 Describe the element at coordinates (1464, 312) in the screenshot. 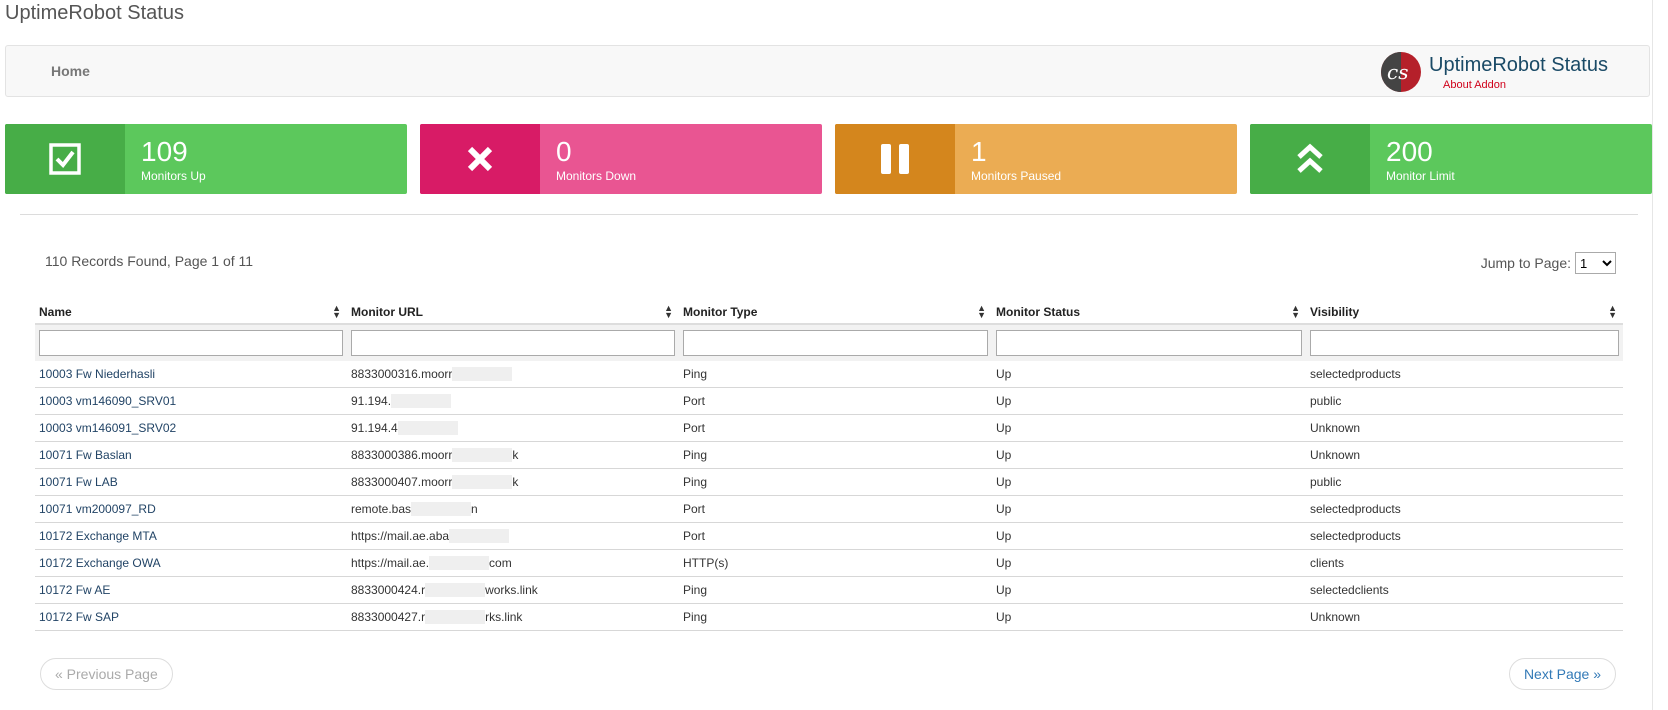

I see `column-header-visibility: Visibility ▲ ▼` at that location.